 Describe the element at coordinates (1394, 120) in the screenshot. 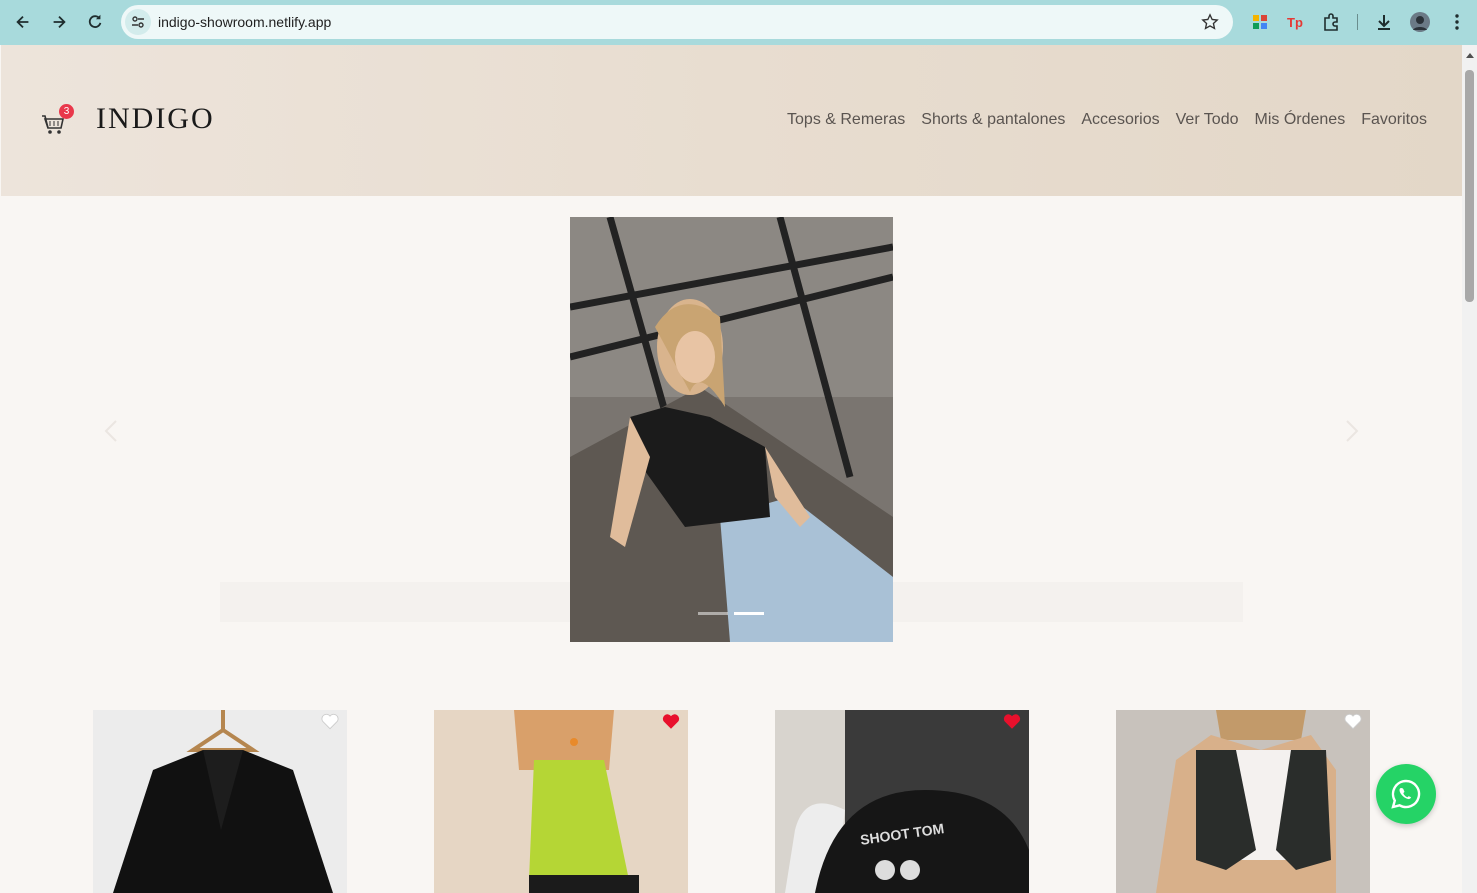

I see `nav-favoritos: Favoritos` at that location.